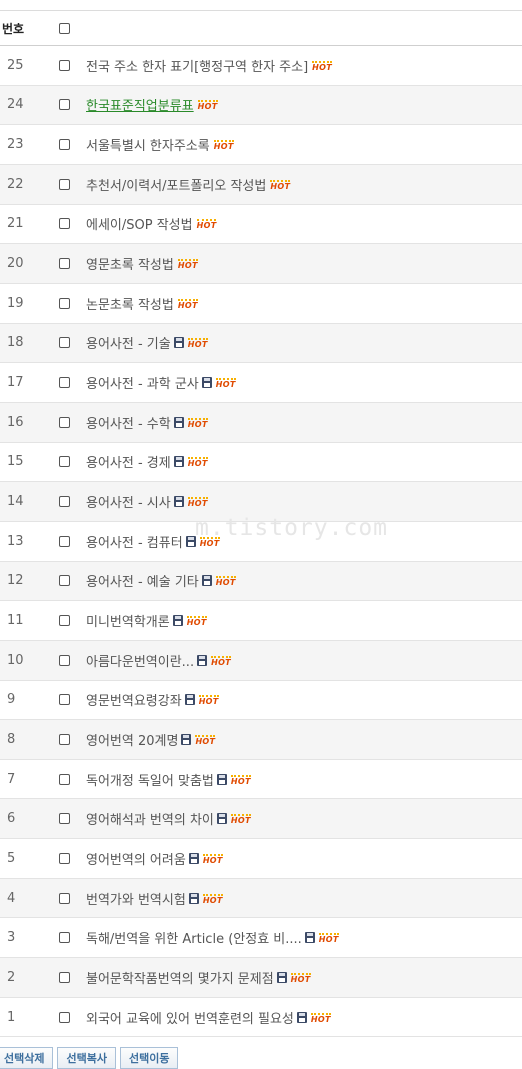  What do you see at coordinates (130, 263) in the screenshot?
I see `post-title-link: 영문초록 작성법` at bounding box center [130, 263].